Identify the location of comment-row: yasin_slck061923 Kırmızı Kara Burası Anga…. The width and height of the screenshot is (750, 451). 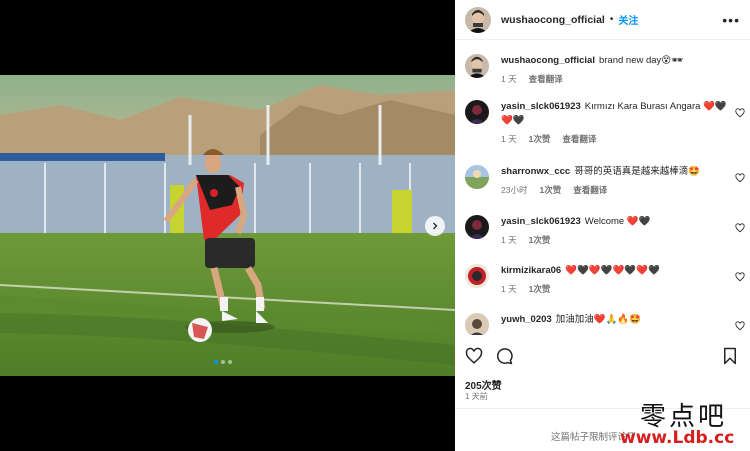
(605, 123).